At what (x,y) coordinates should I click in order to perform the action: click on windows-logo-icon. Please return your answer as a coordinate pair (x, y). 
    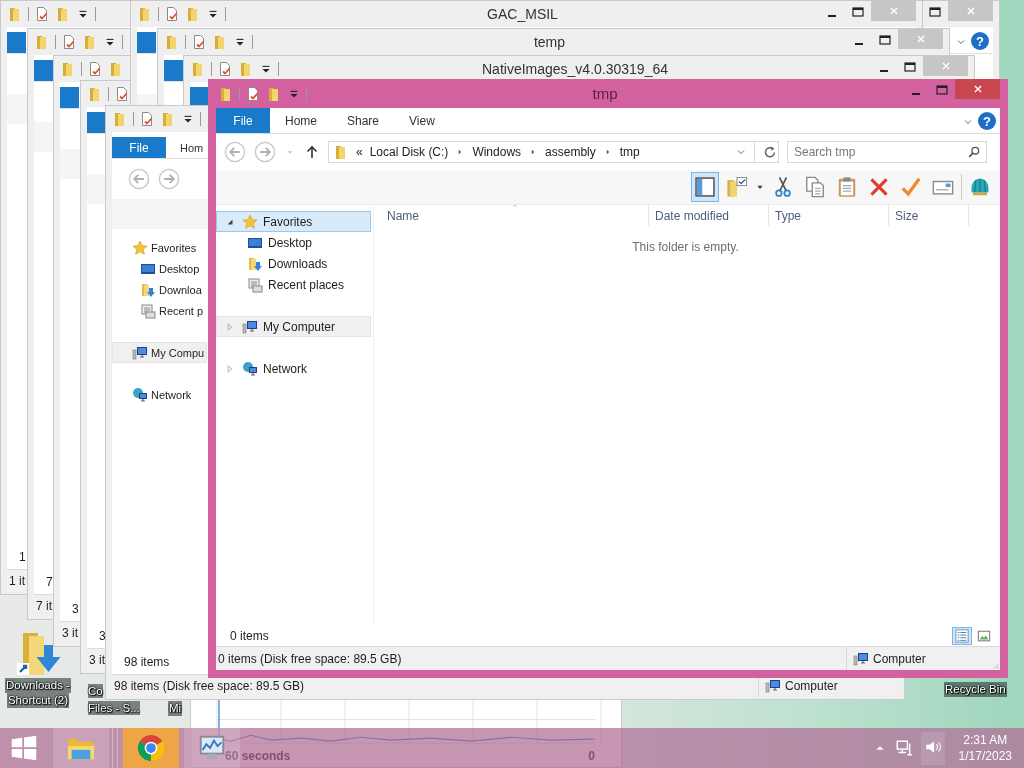
    Looking at the image, I should click on (24, 748).